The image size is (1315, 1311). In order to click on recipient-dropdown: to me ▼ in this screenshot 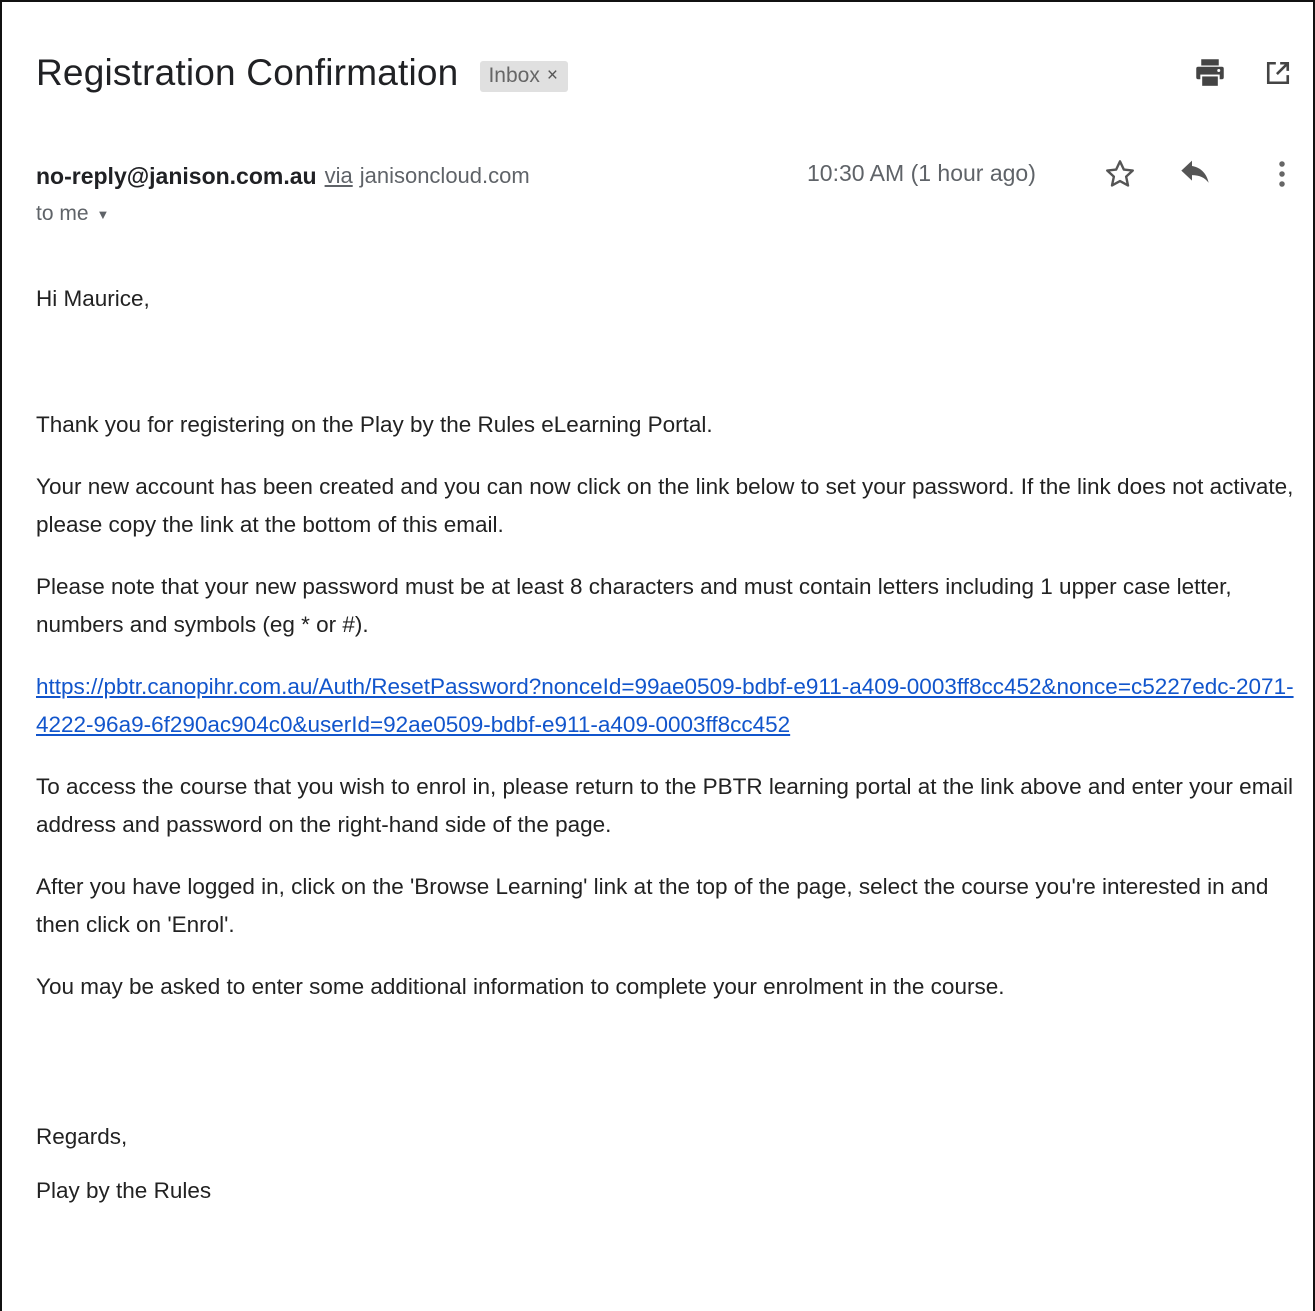, I will do `click(72, 214)`.